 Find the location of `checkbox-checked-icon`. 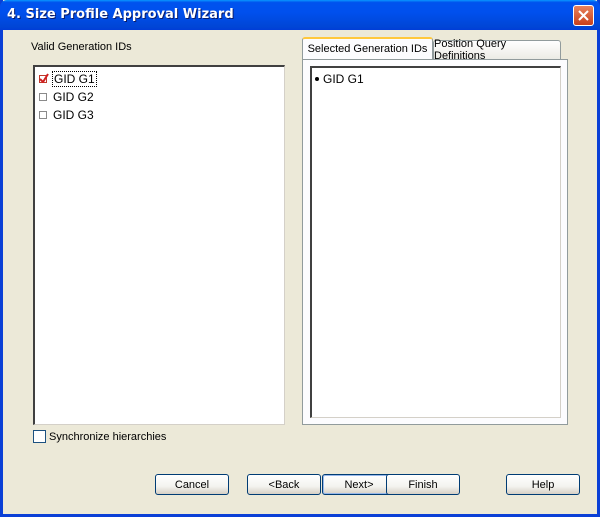

checkbox-checked-icon is located at coordinates (44, 78).